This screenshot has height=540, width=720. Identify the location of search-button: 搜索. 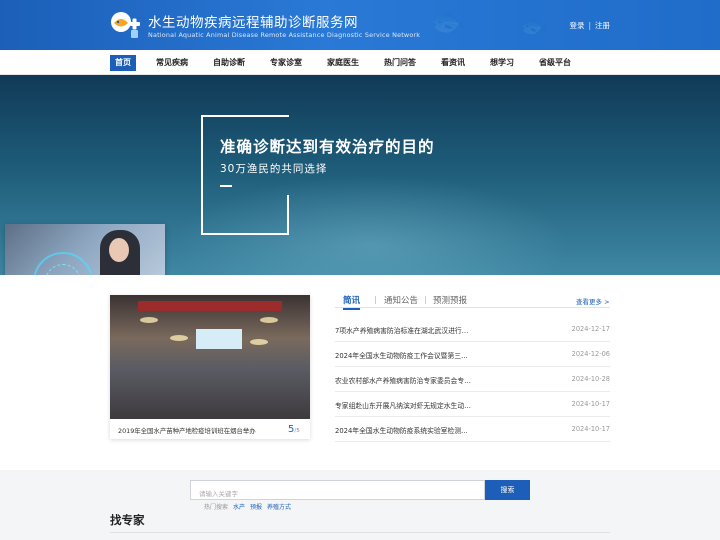
(507, 490).